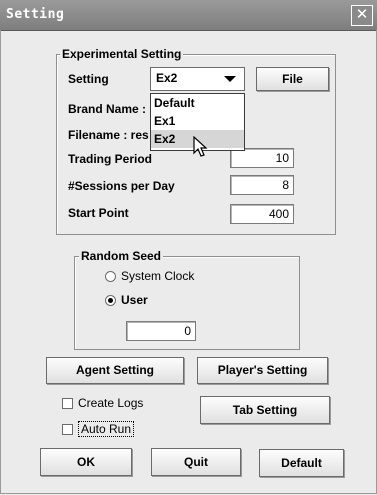 The height and width of the screenshot is (495, 377). I want to click on create-logs-checkbox, so click(67, 403).